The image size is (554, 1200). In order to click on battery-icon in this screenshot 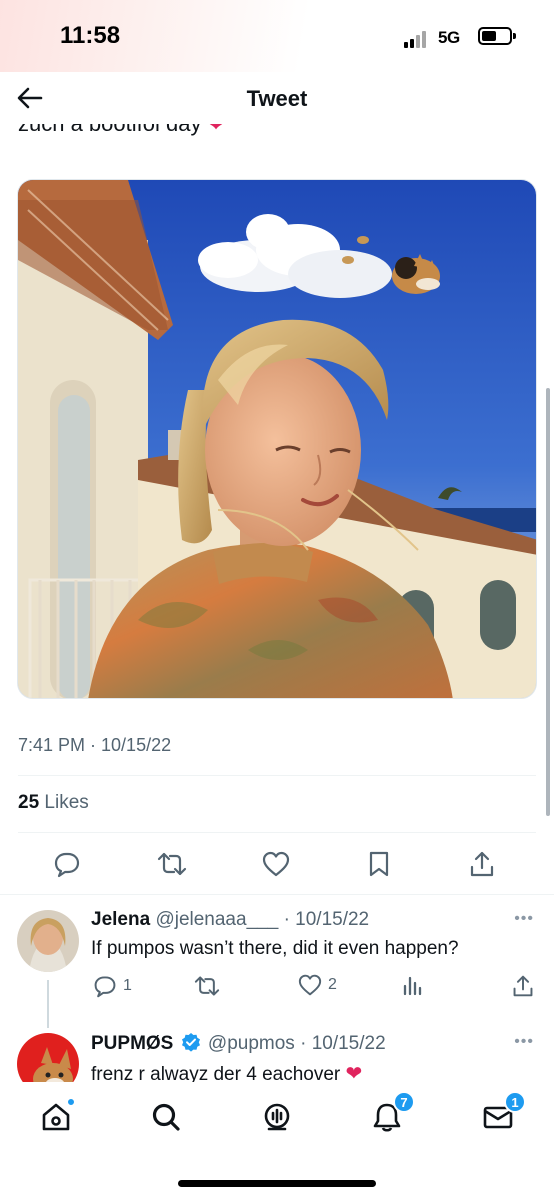, I will do `click(497, 36)`.